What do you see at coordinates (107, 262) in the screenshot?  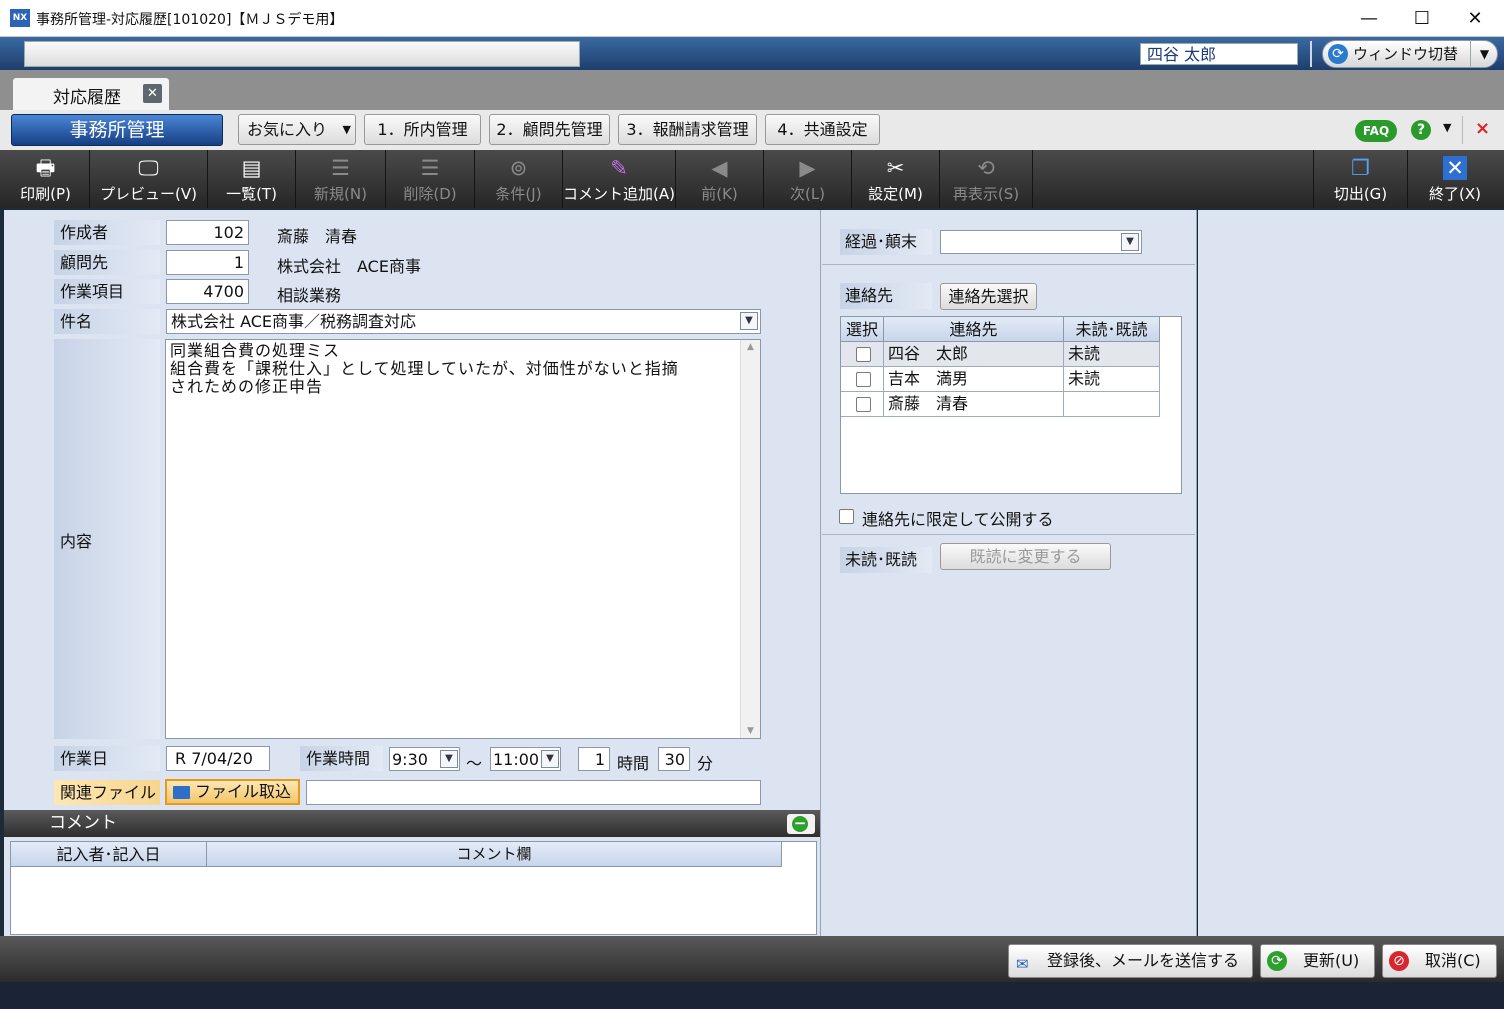 I see `client-label: 顧問先` at bounding box center [107, 262].